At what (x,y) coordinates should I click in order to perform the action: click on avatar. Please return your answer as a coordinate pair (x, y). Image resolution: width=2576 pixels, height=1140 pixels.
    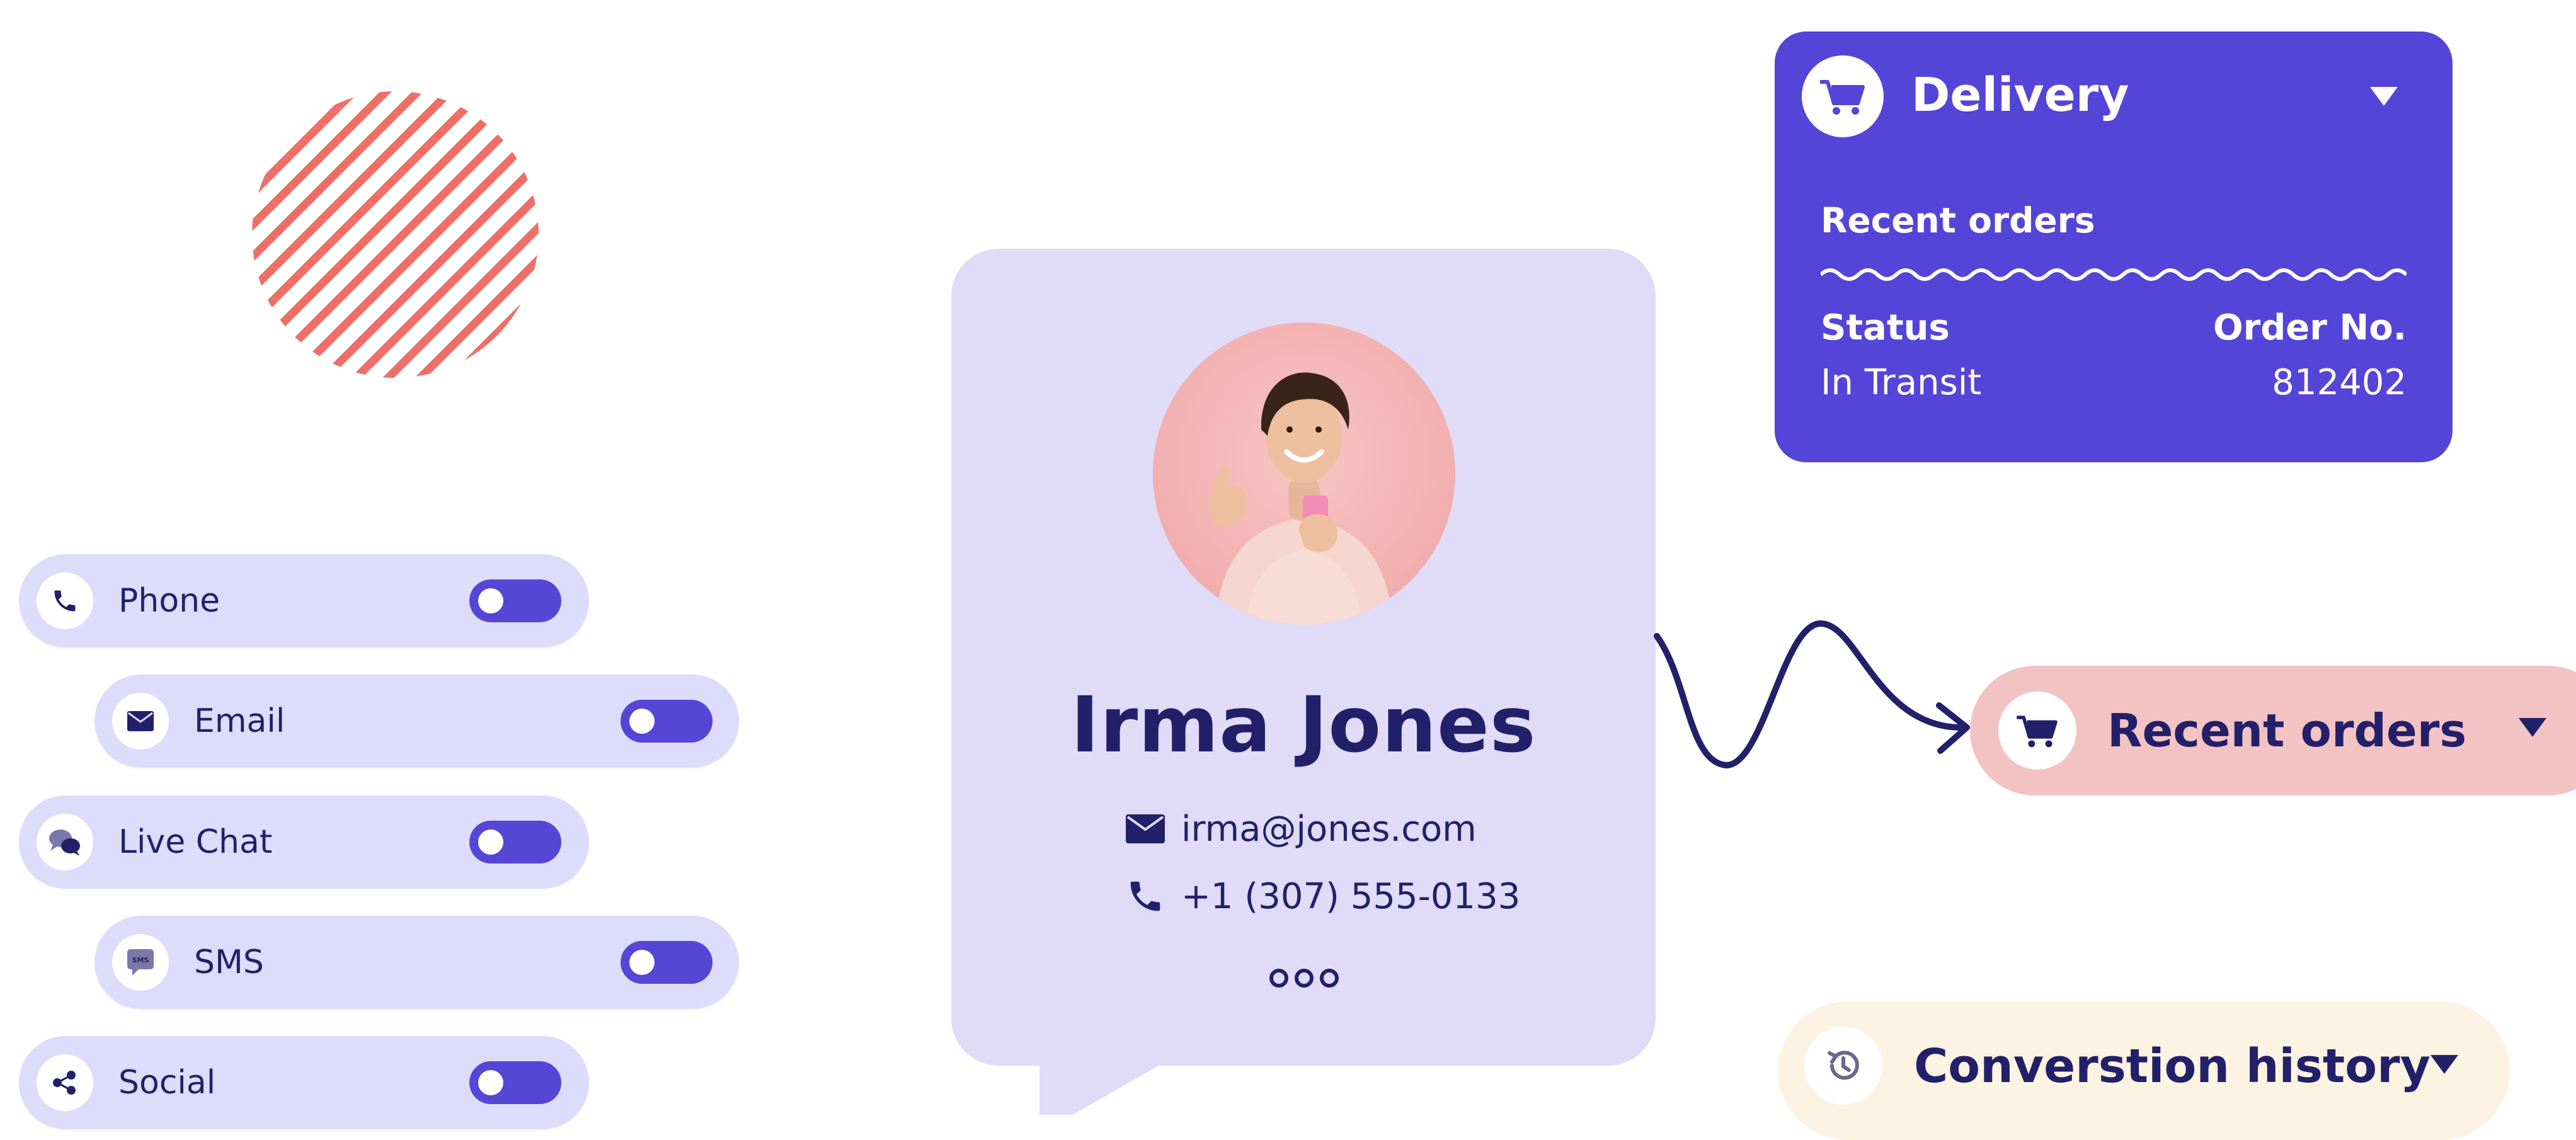
    Looking at the image, I should click on (1304, 473).